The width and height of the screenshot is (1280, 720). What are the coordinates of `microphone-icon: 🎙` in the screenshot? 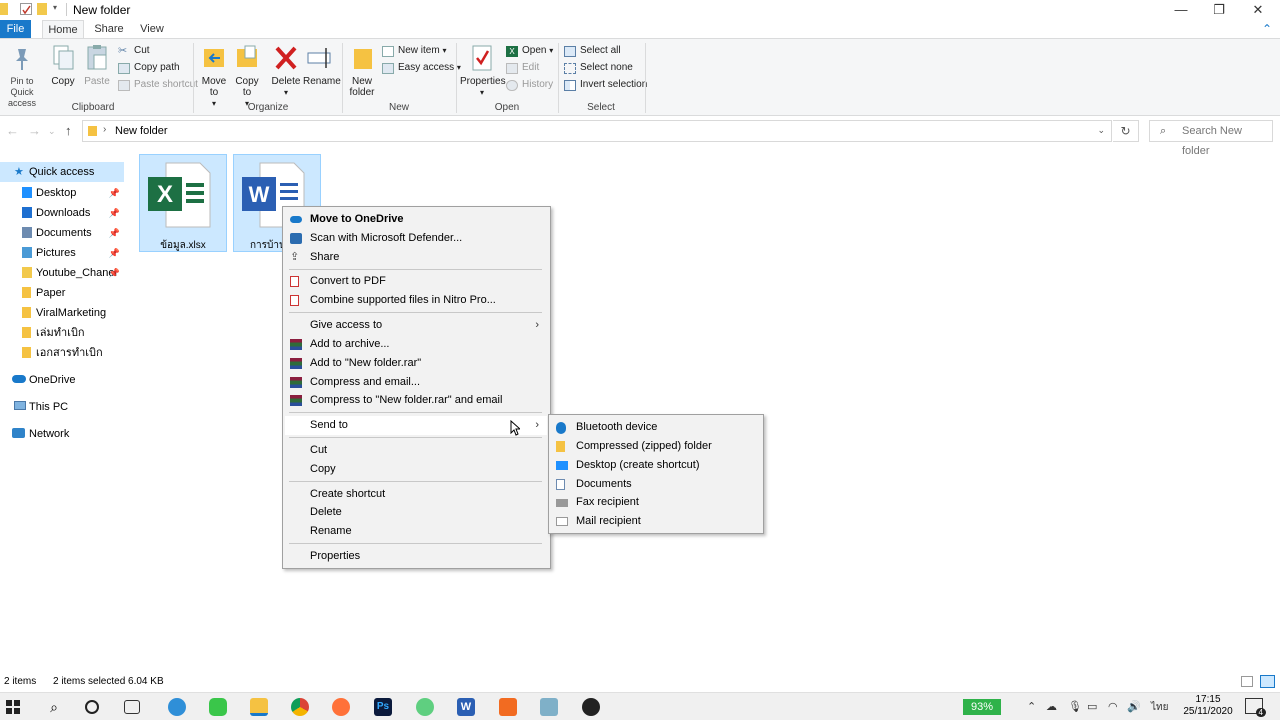 It's located at (1075, 706).